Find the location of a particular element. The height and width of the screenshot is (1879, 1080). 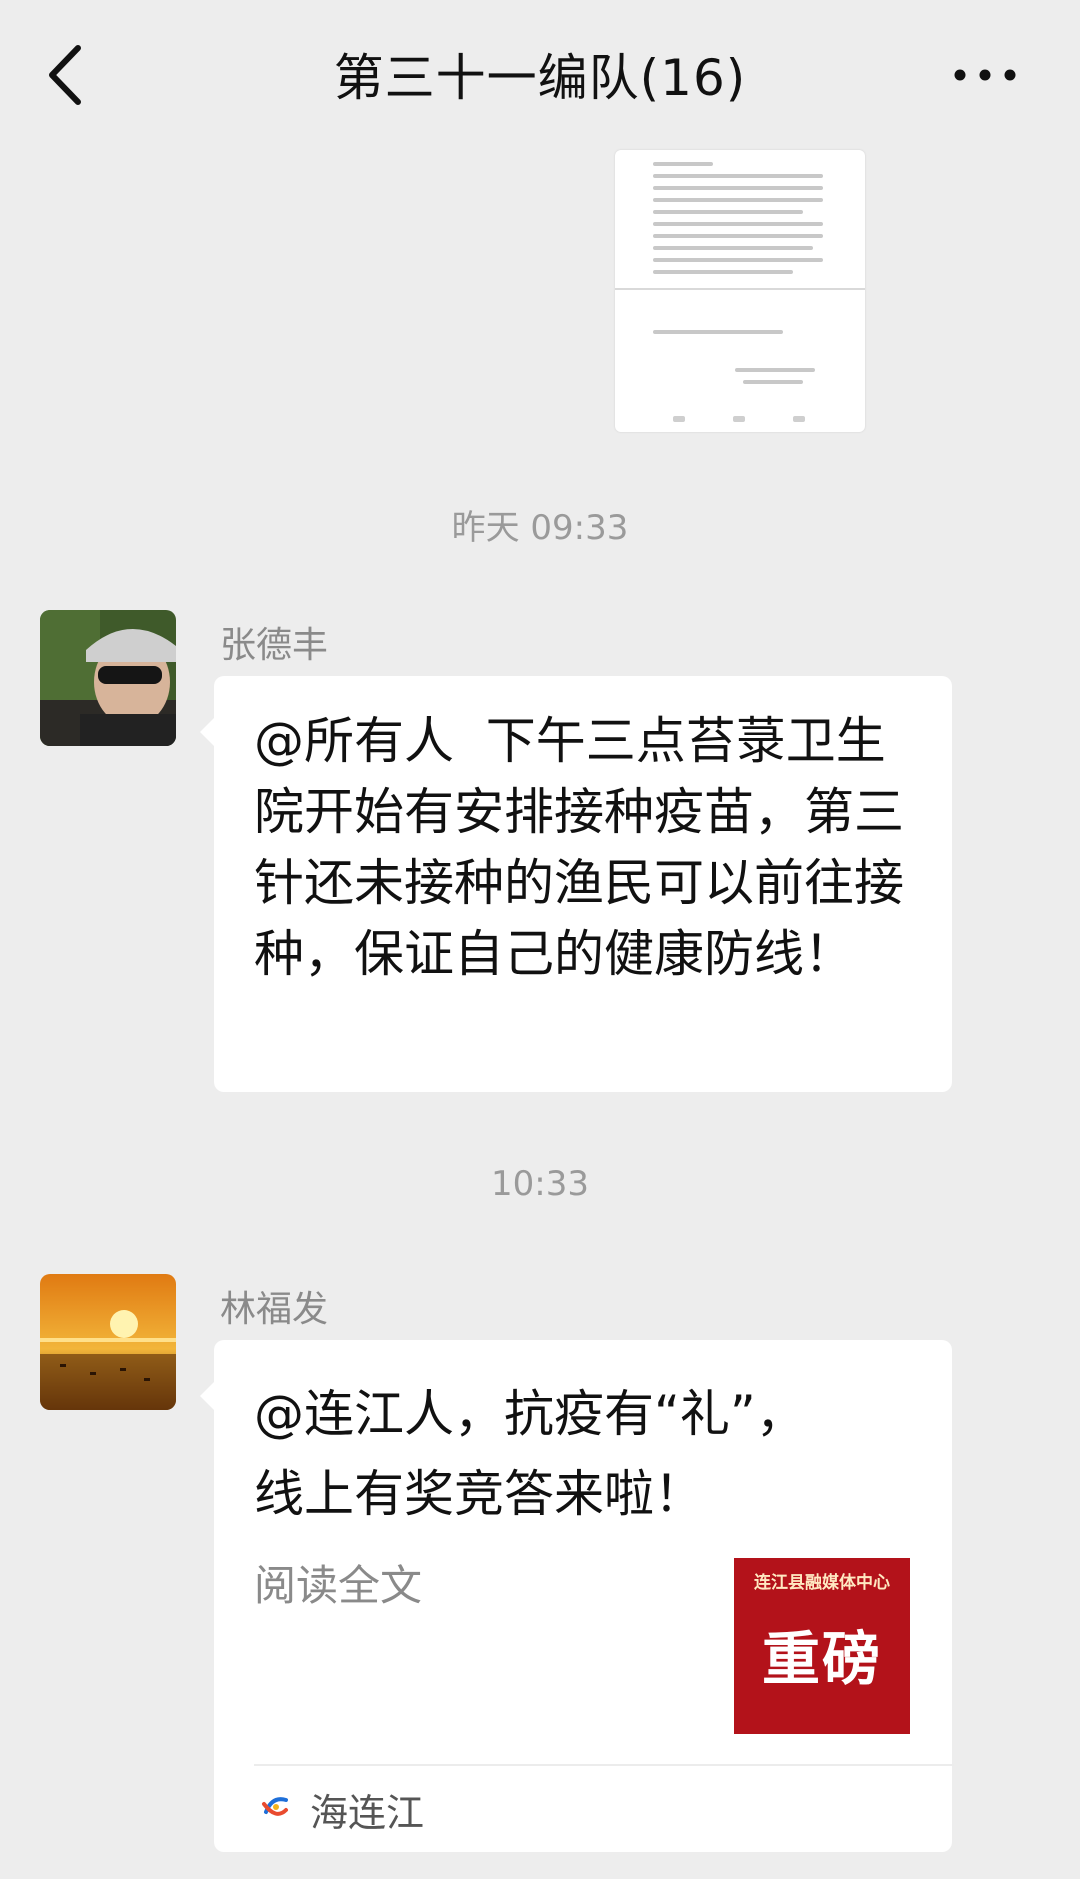

more-dots-icon is located at coordinates (985, 75).